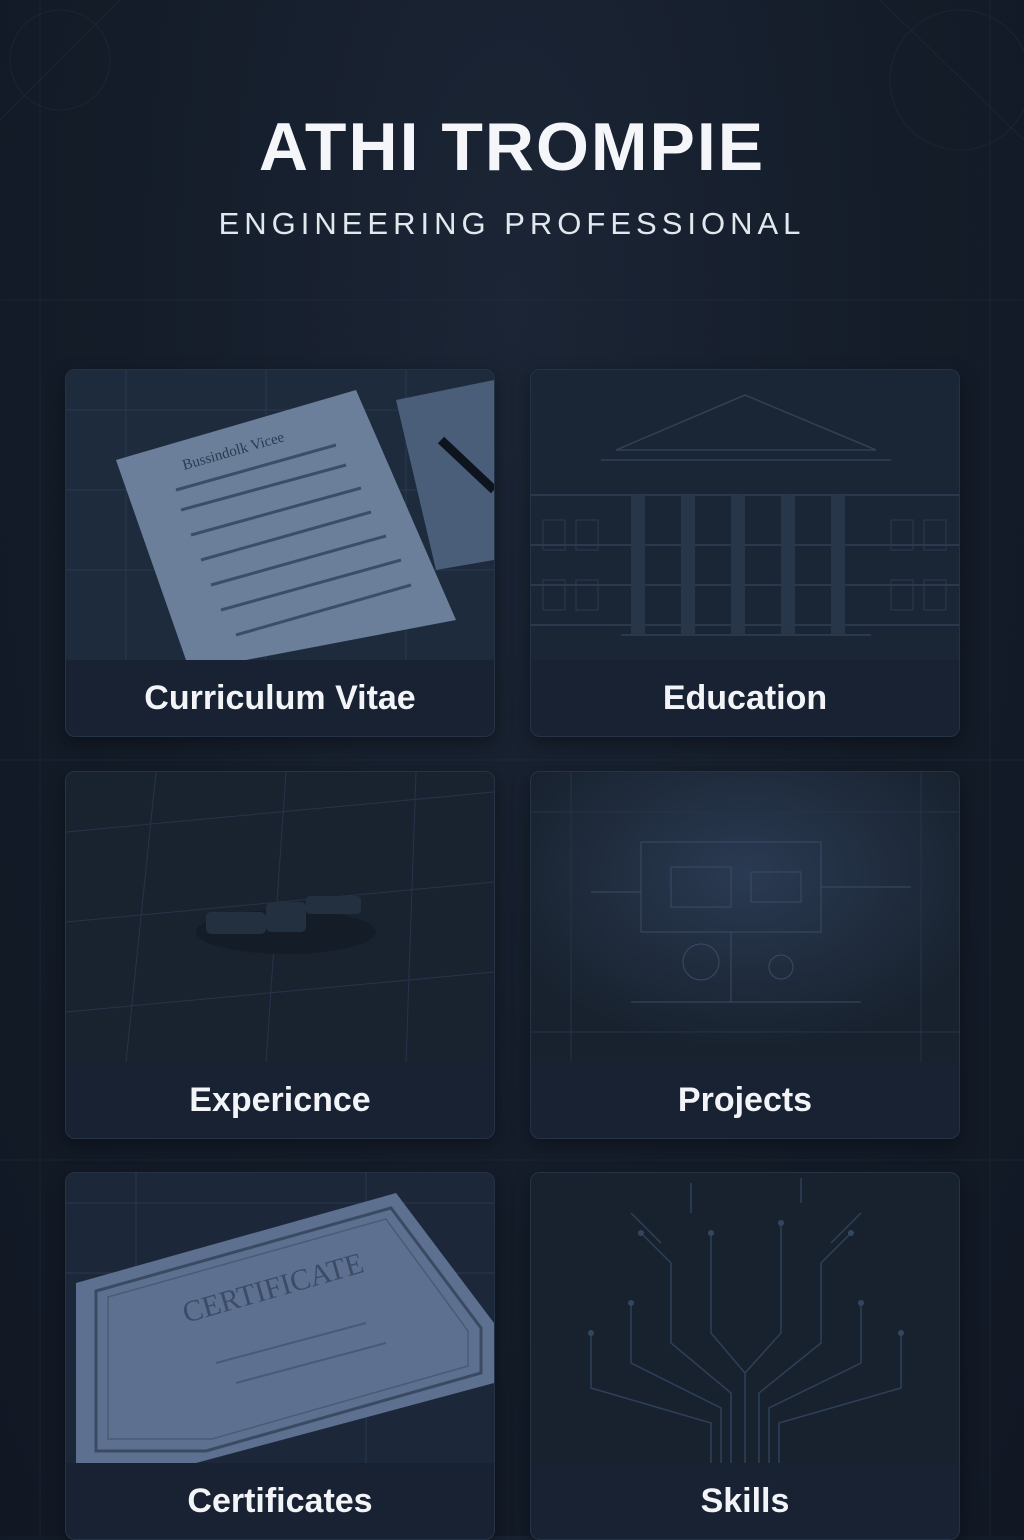  What do you see at coordinates (745, 917) in the screenshot?
I see `blueprint-icon` at bounding box center [745, 917].